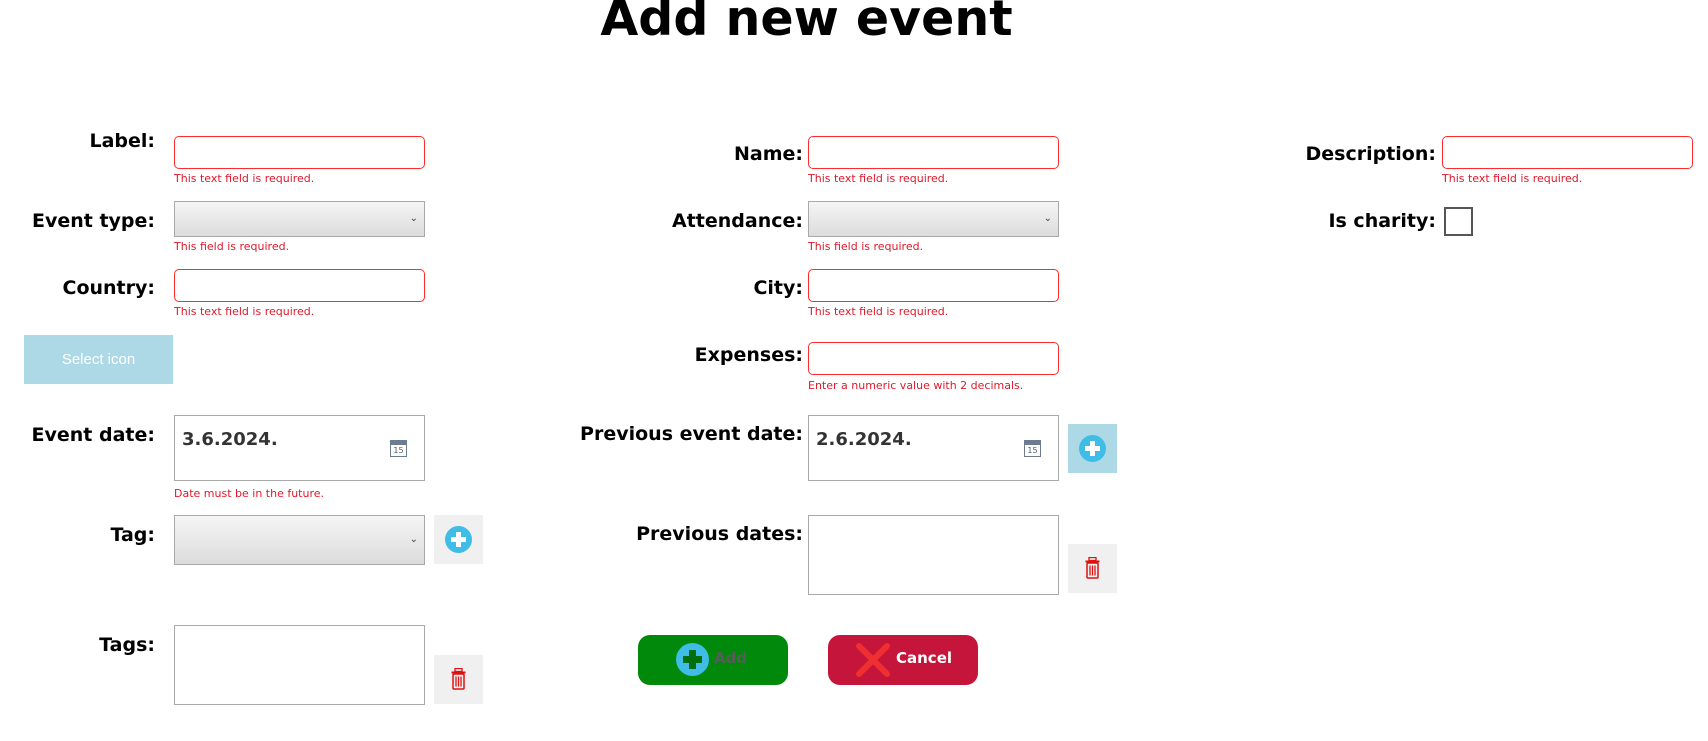 The height and width of the screenshot is (741, 1708). Describe the element at coordinates (299, 540) in the screenshot. I see `tag-select: ⌄` at that location.